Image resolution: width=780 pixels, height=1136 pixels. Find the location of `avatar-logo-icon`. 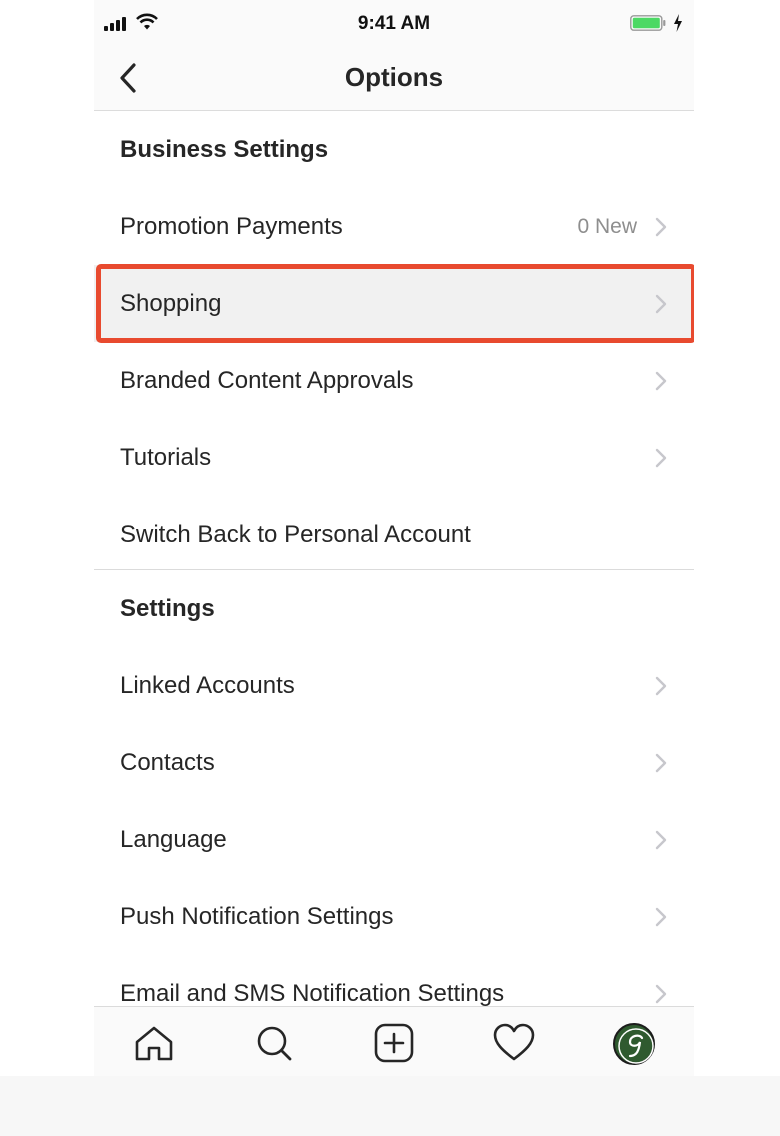

avatar-logo-icon is located at coordinates (636, 1046).